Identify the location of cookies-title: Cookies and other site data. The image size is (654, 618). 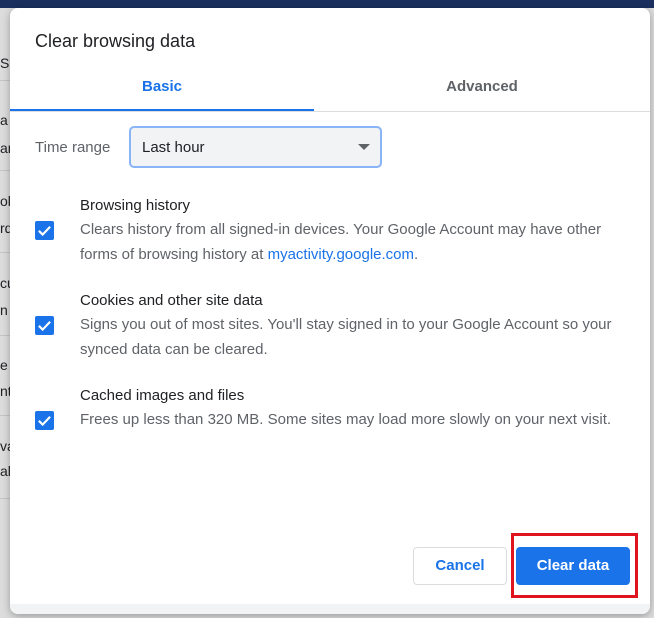
(171, 300).